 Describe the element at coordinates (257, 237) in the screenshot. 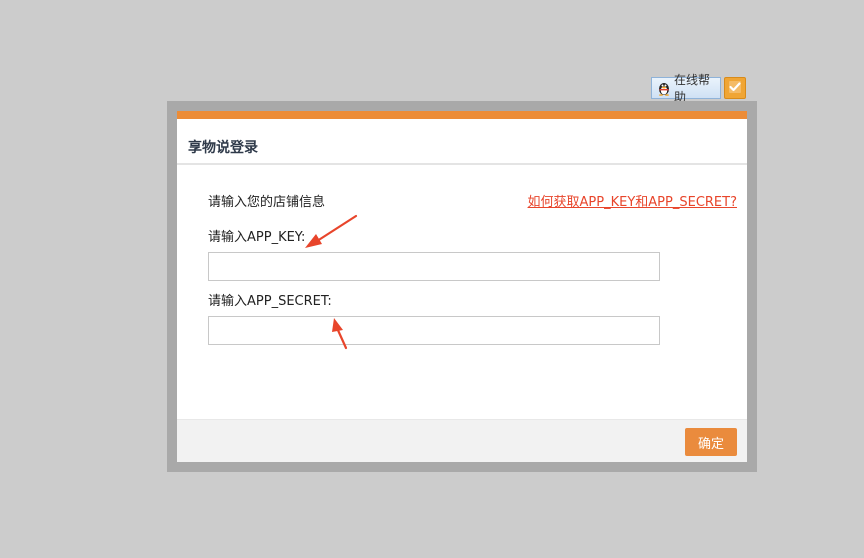

I see `app-key-label: 请输入APP_KEY:` at that location.